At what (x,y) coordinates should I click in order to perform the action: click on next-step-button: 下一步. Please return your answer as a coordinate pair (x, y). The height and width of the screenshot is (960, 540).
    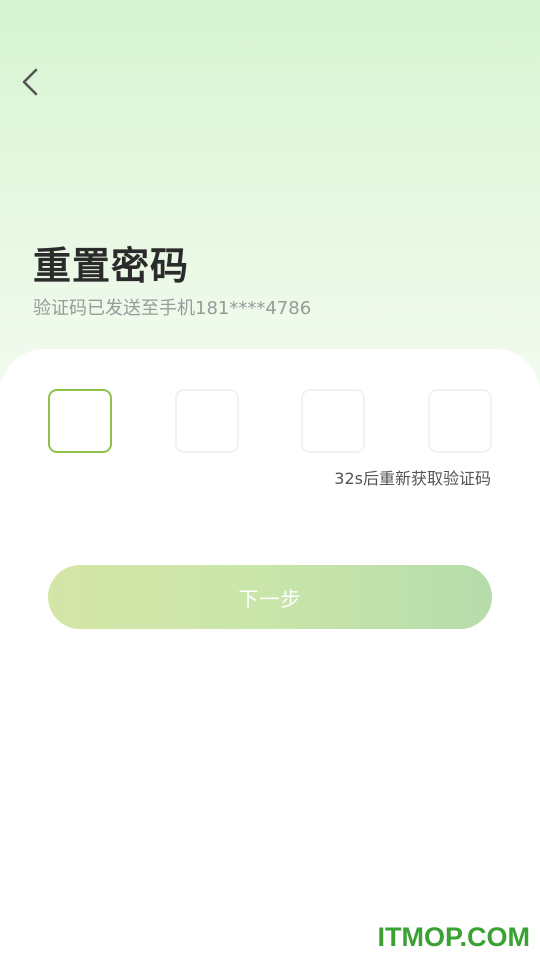
    Looking at the image, I should click on (270, 597).